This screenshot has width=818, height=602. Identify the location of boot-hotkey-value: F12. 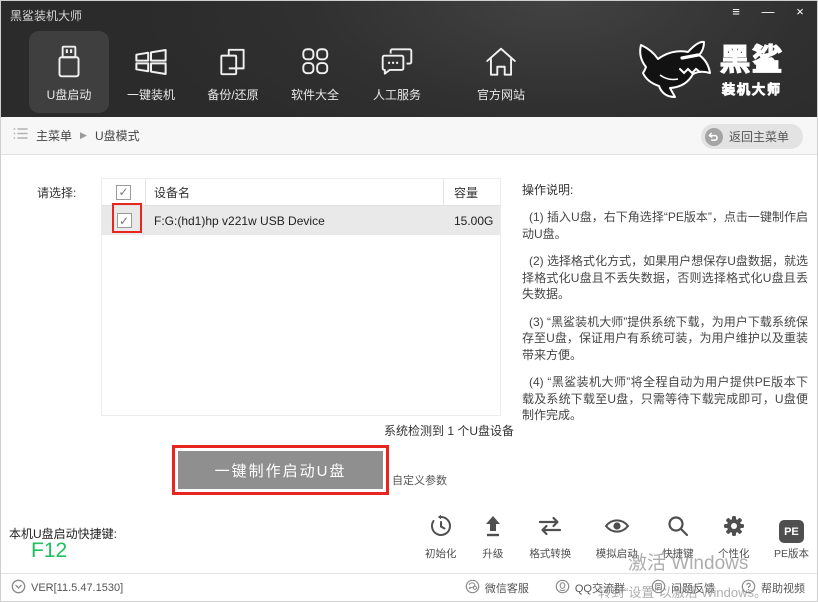
(49, 550).